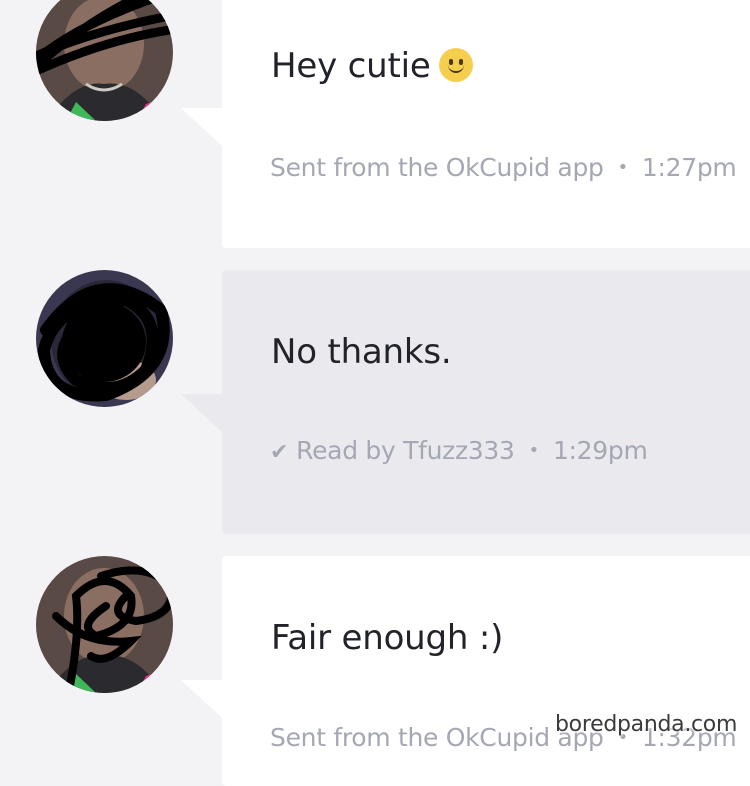 Image resolution: width=750 pixels, height=786 pixels. What do you see at coordinates (387, 638) in the screenshot?
I see `message-text: Fair enough :)` at bounding box center [387, 638].